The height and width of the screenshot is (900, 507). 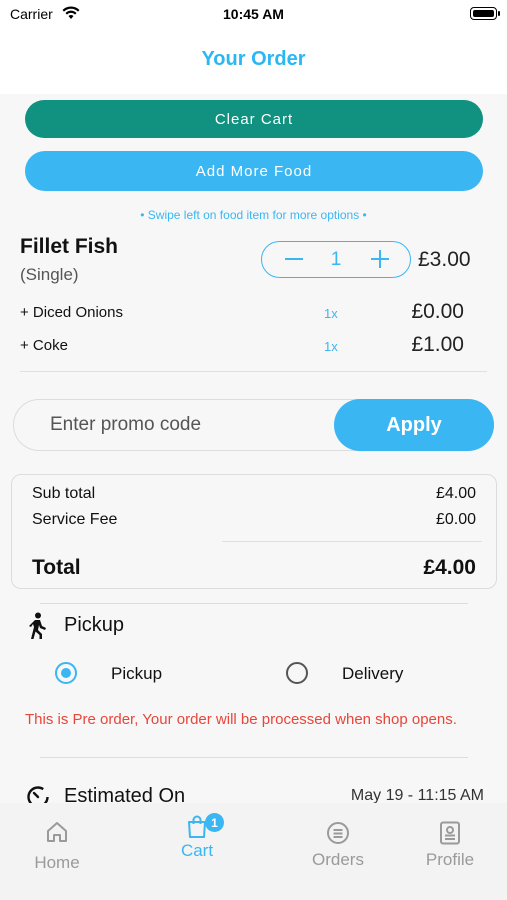 What do you see at coordinates (352, 541) in the screenshot?
I see `summary-divider` at bounding box center [352, 541].